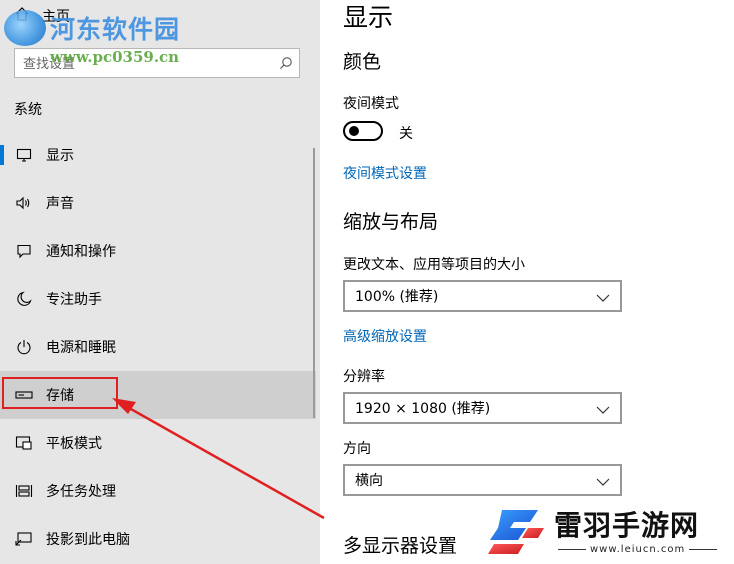 Image resolution: width=734 pixels, height=564 pixels. Describe the element at coordinates (400, 546) in the screenshot. I see `multi-display-heading: 多显示器设置` at that location.